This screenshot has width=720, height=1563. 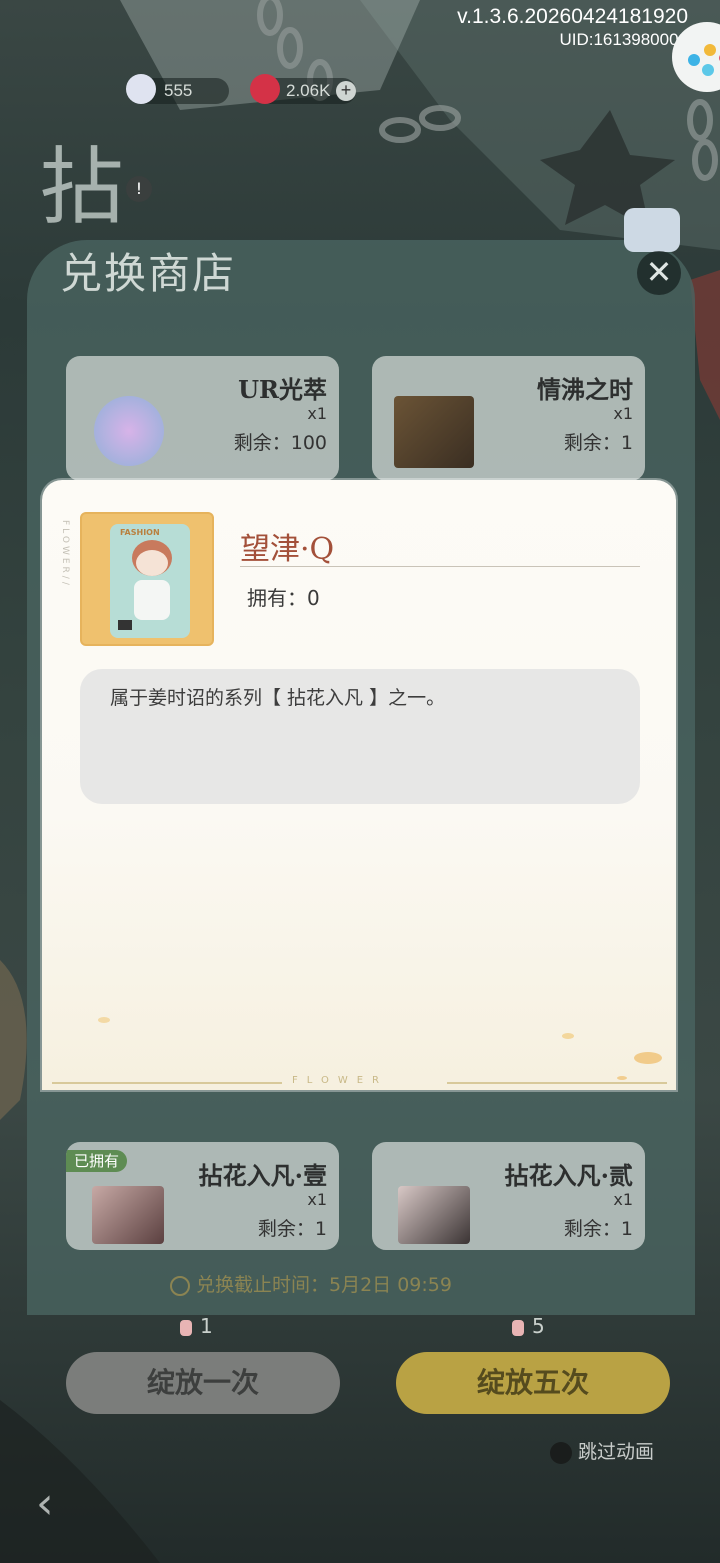 I want to click on exchange-deadline: 兑换截止时间：5月2日 09:59, so click(x=311, y=1283).